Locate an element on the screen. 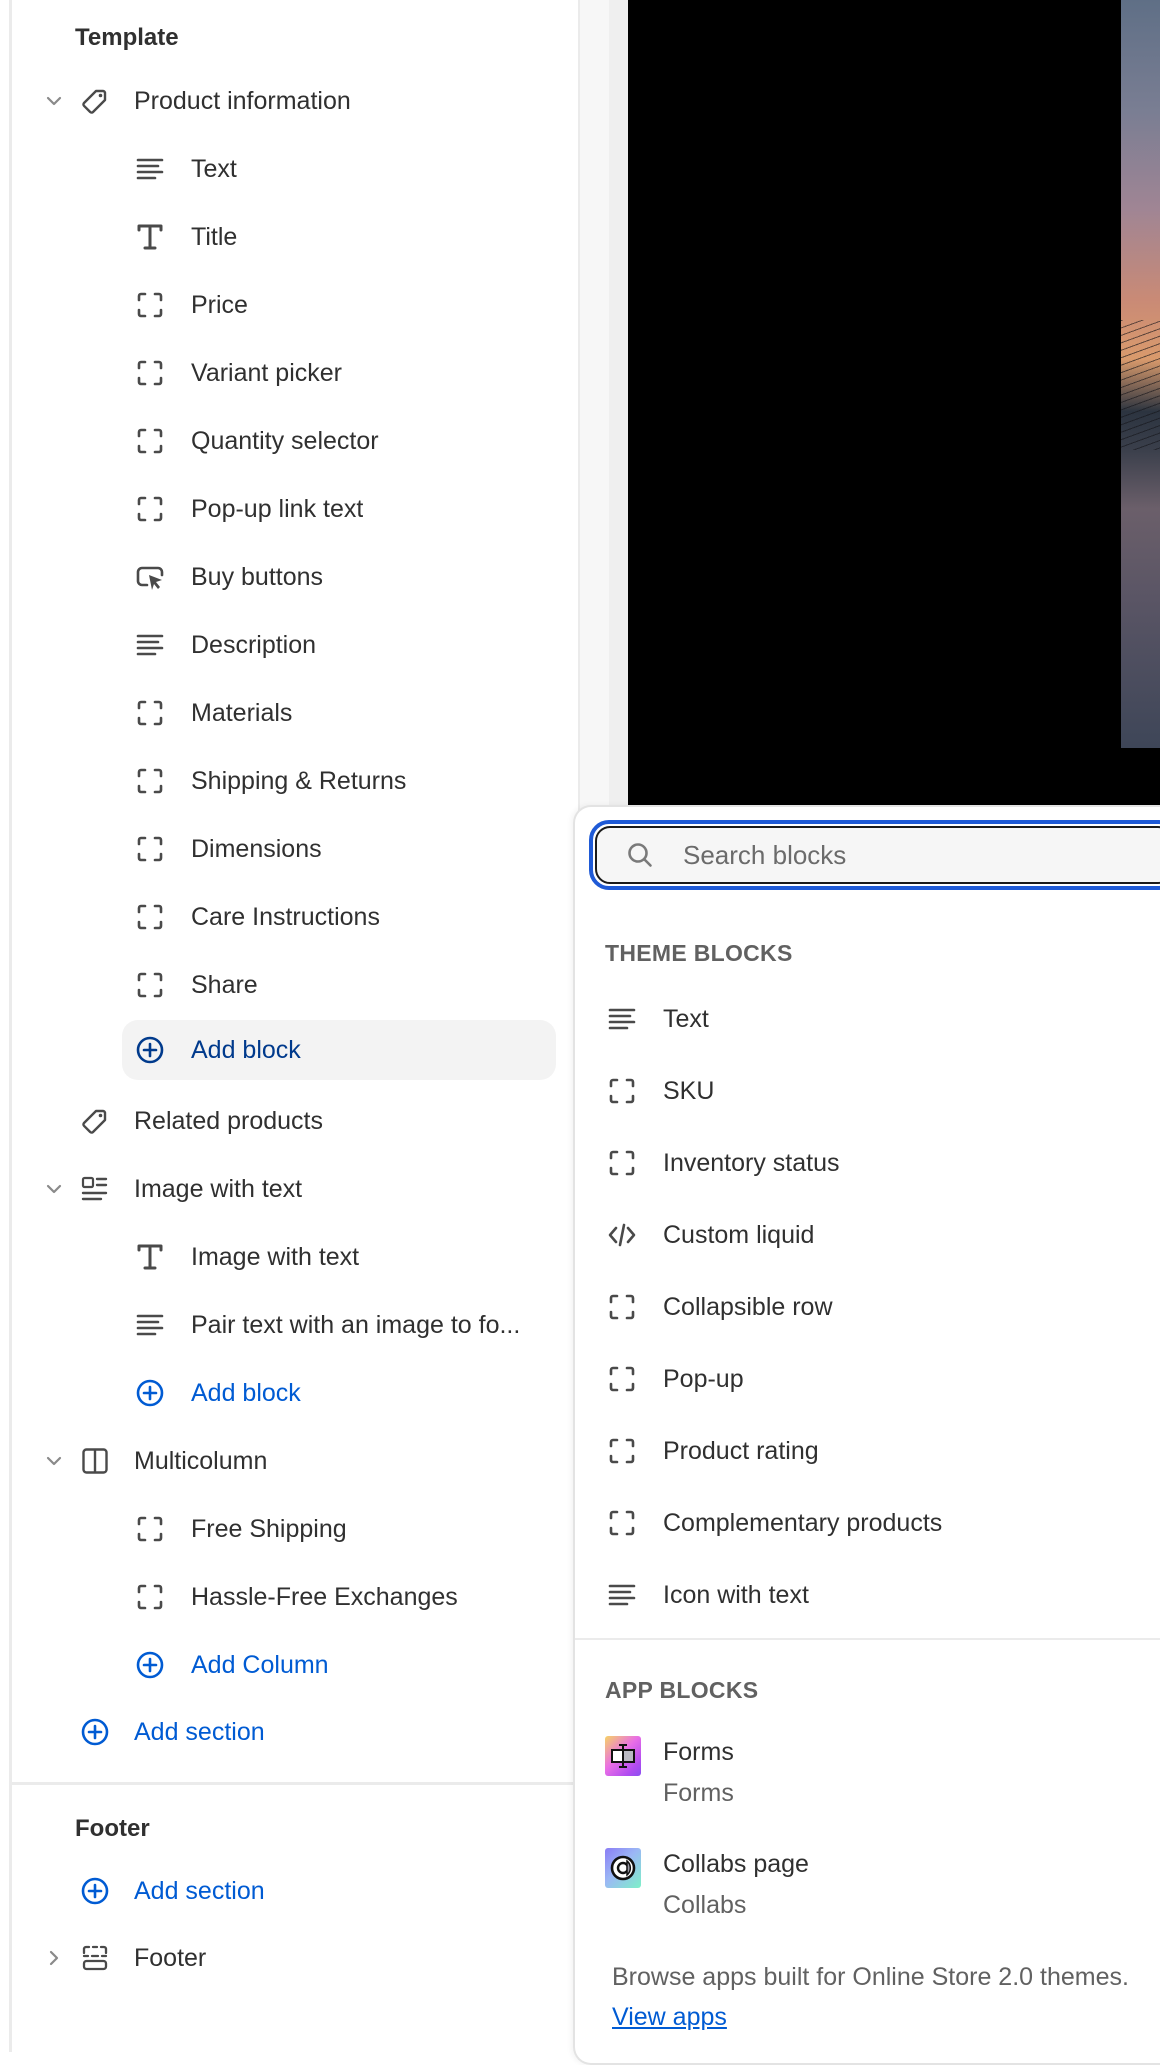  footer-add-section-button: Add section is located at coordinates (300, 1891).